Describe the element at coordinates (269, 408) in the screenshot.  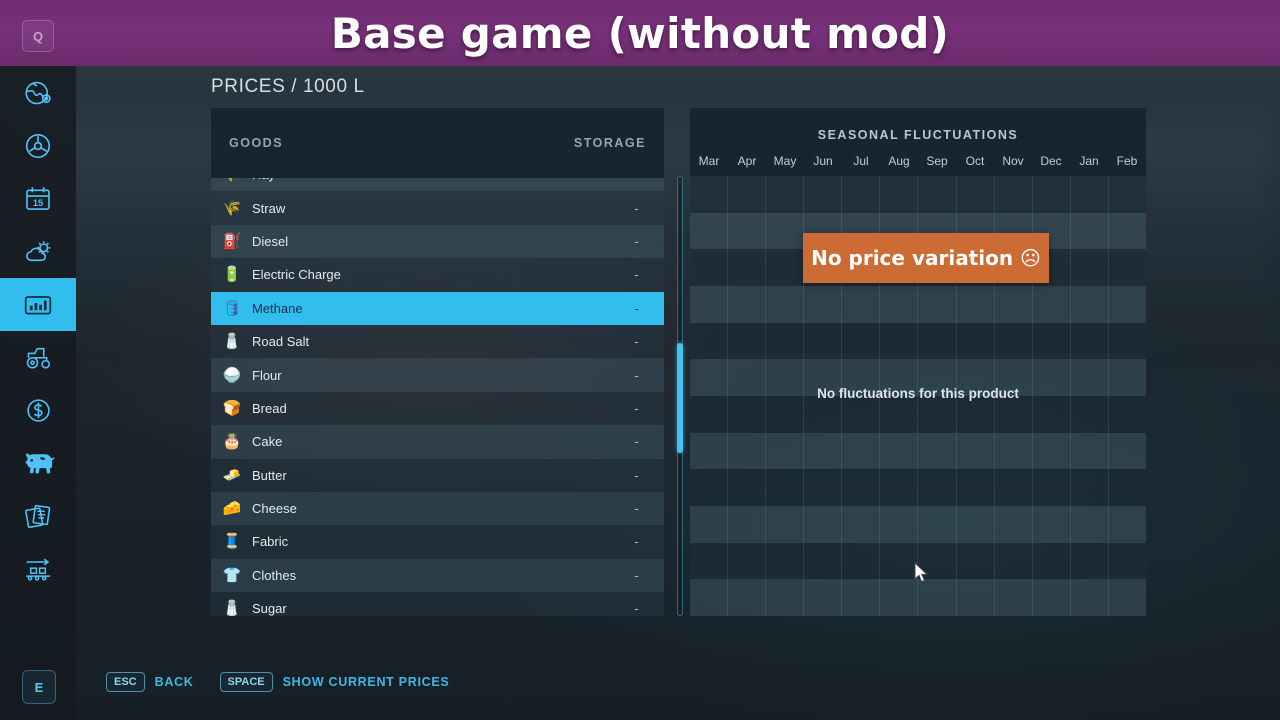
I see `goods-row-label: Bread` at that location.